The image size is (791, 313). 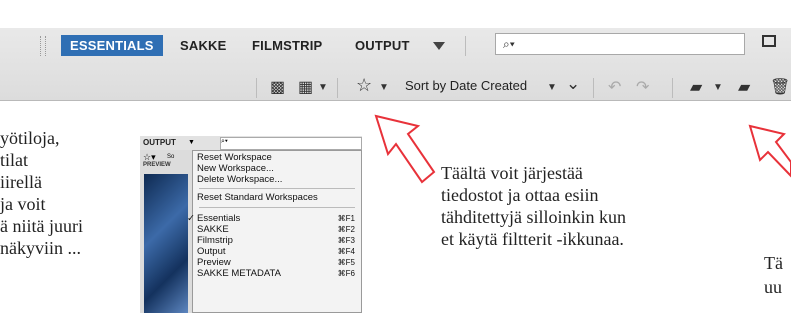 What do you see at coordinates (773, 287) in the screenshot?
I see `text-line: uu` at bounding box center [773, 287].